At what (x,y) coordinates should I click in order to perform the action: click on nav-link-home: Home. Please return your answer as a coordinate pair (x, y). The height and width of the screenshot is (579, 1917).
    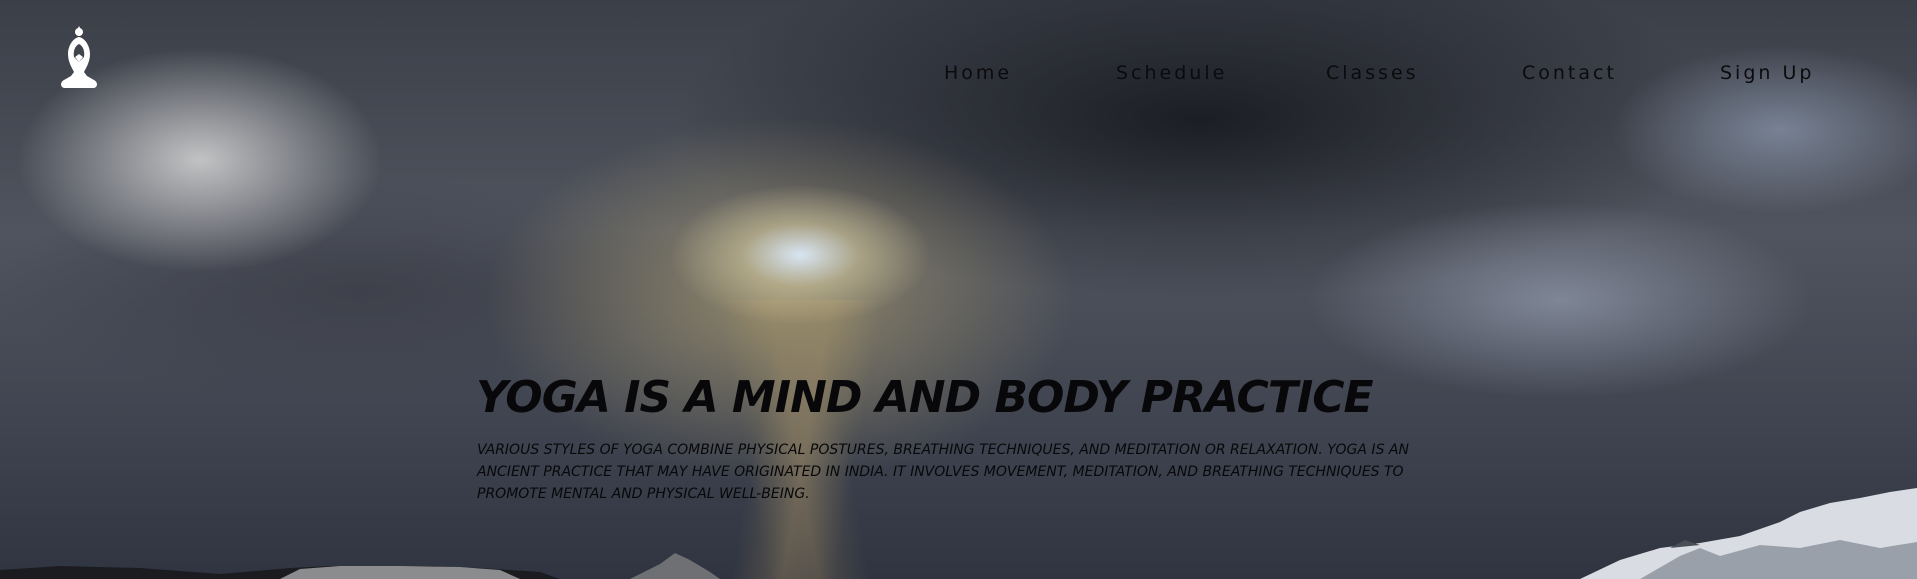
    Looking at the image, I should click on (978, 73).